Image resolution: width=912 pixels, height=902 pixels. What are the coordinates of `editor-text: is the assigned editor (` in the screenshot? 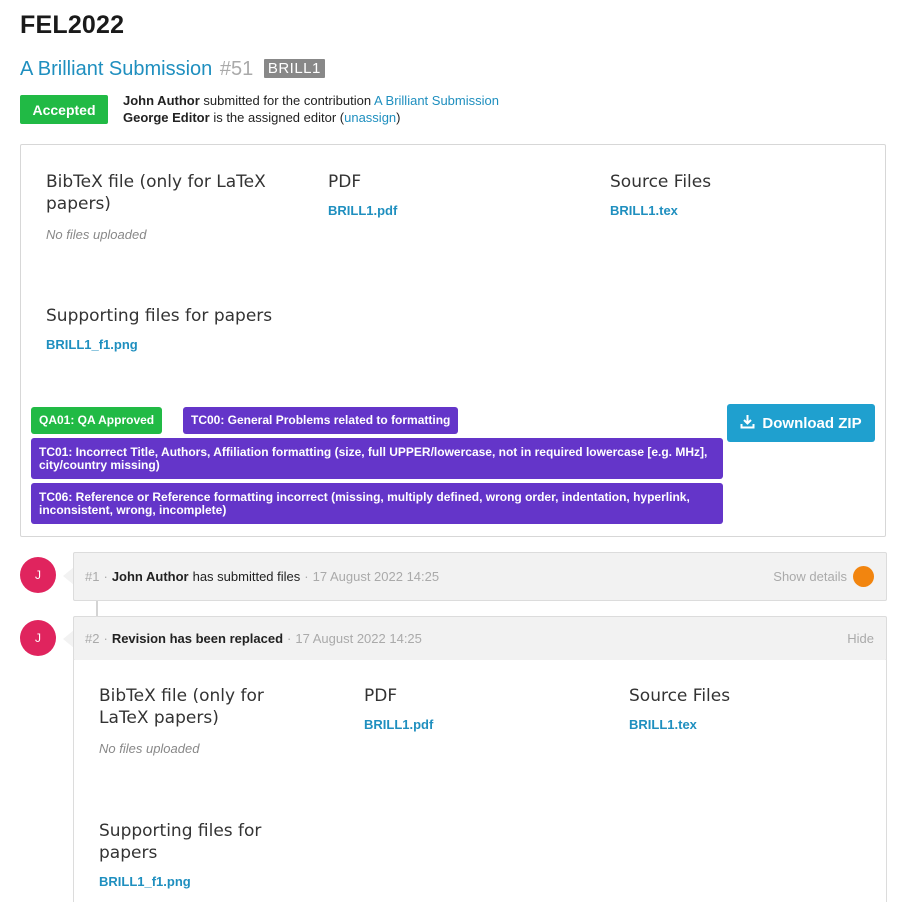 It's located at (279, 117).